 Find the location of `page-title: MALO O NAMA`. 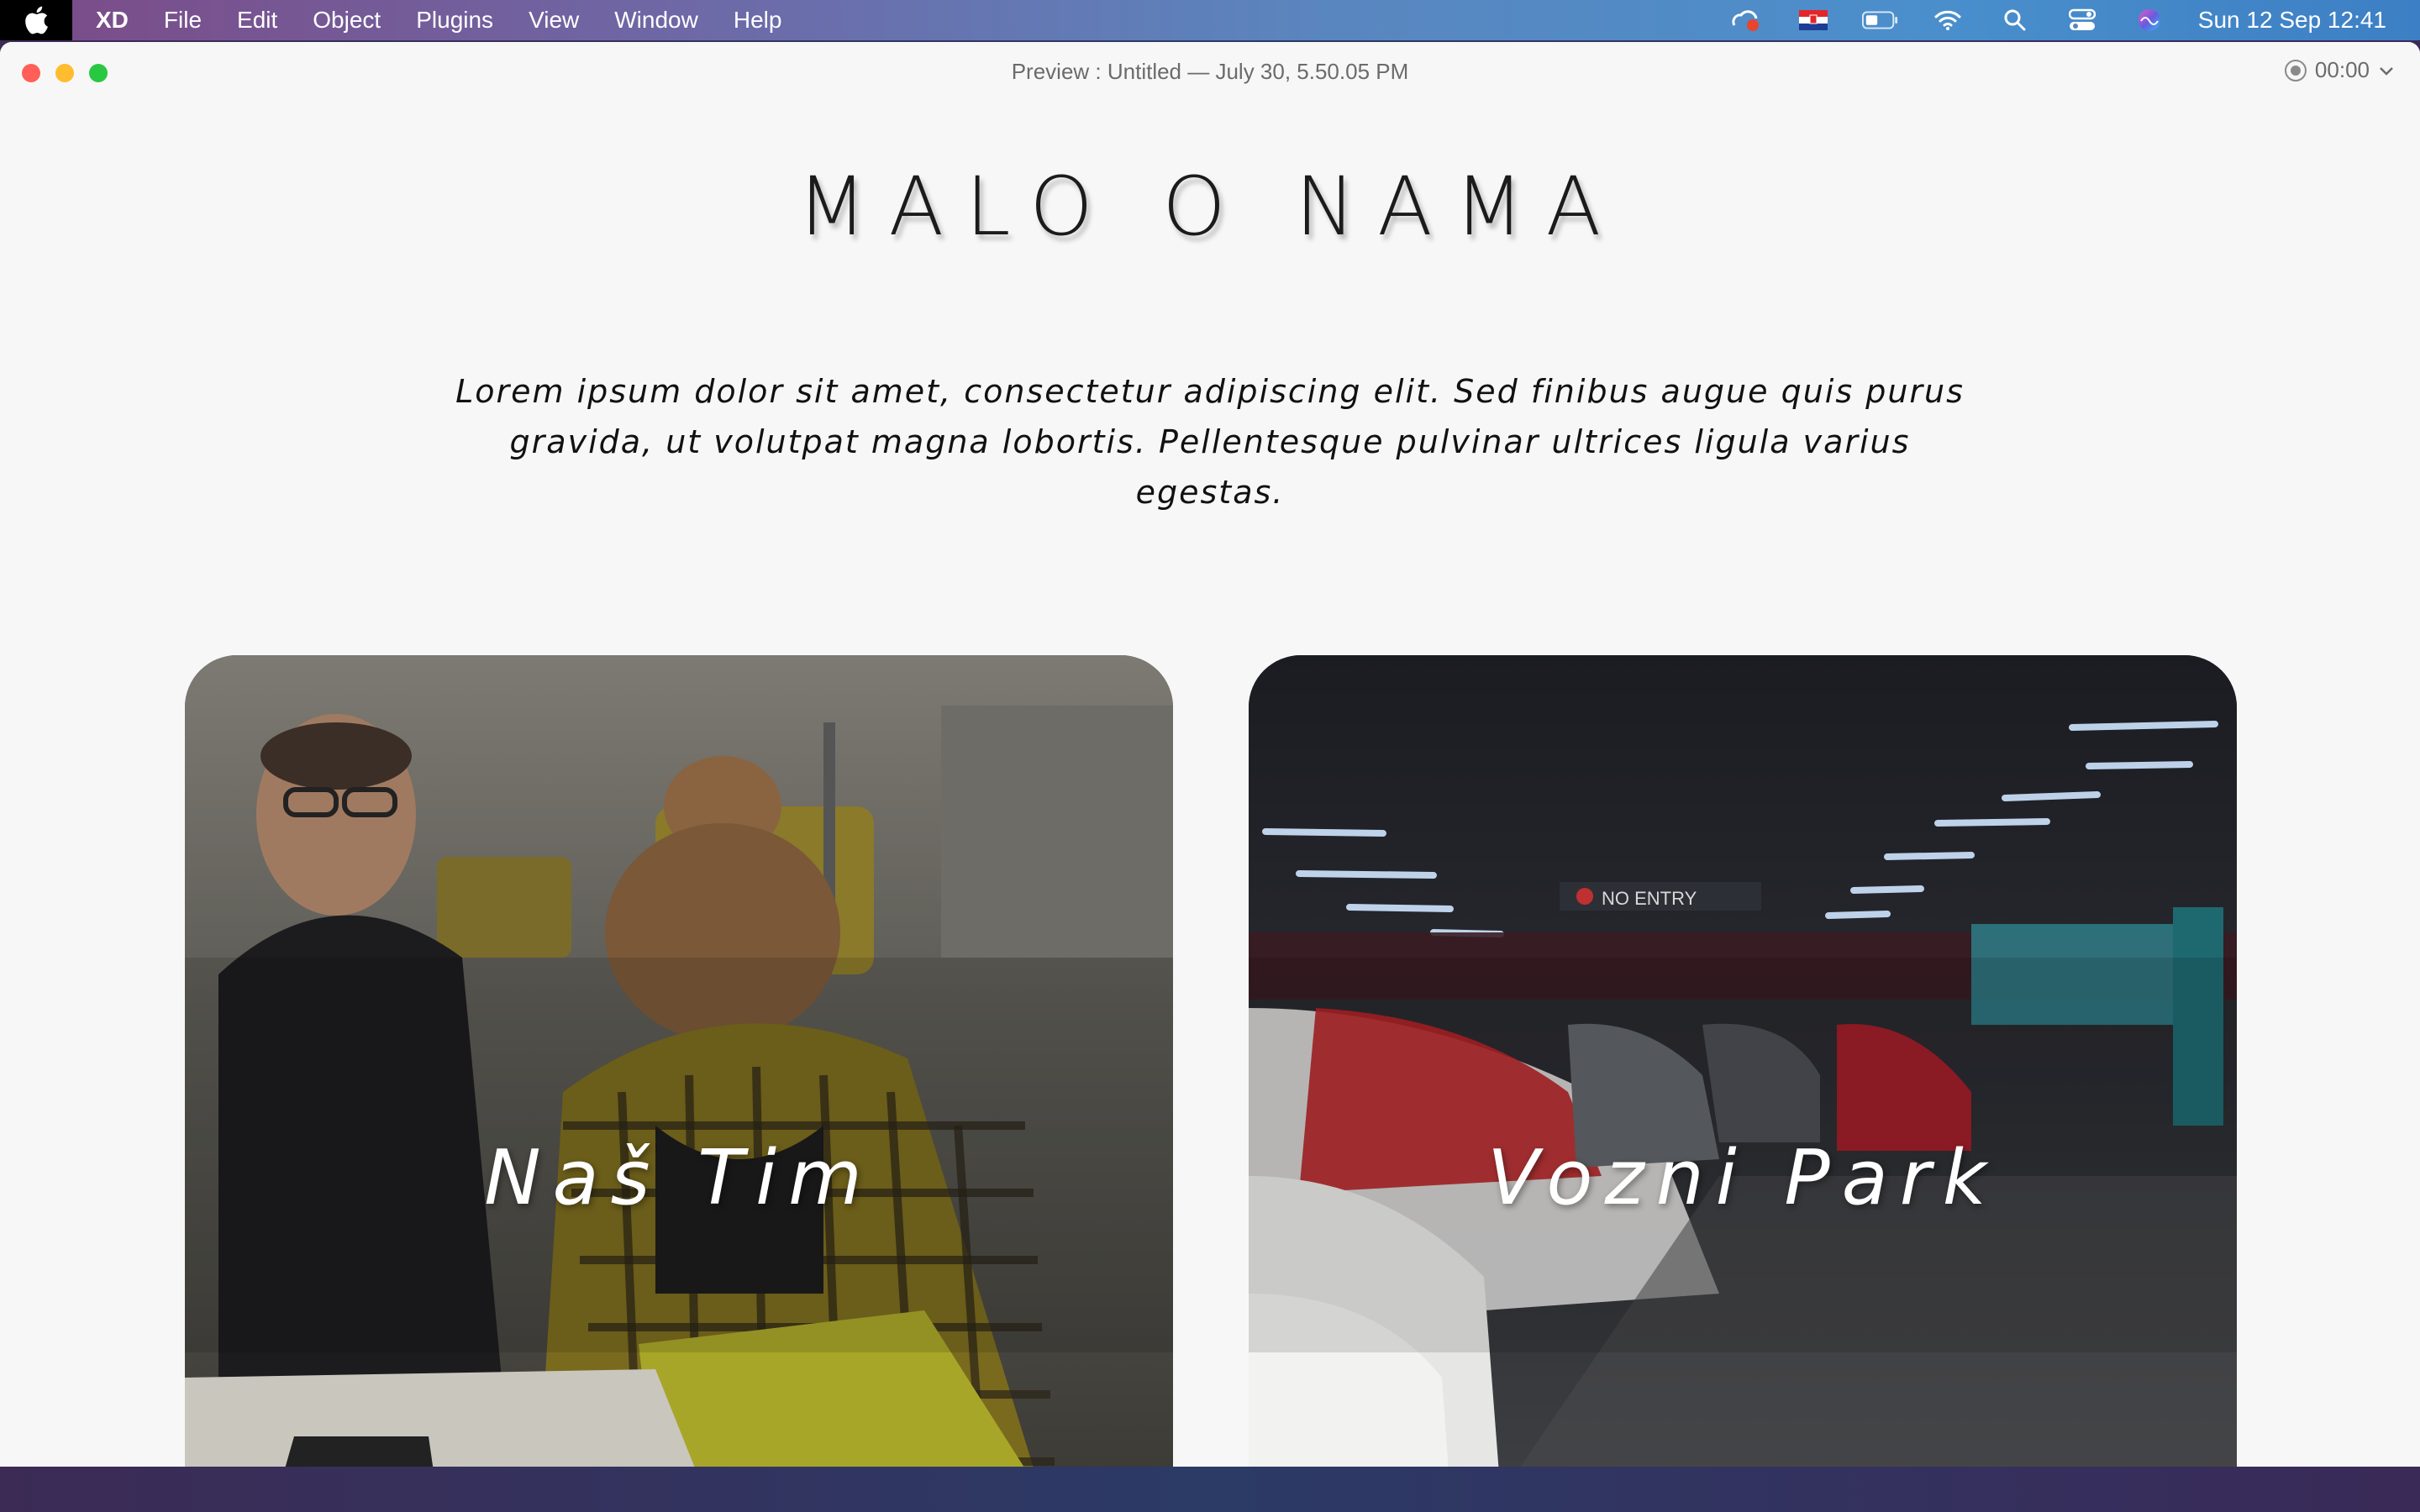

page-title: MALO O NAMA is located at coordinates (1210, 207).